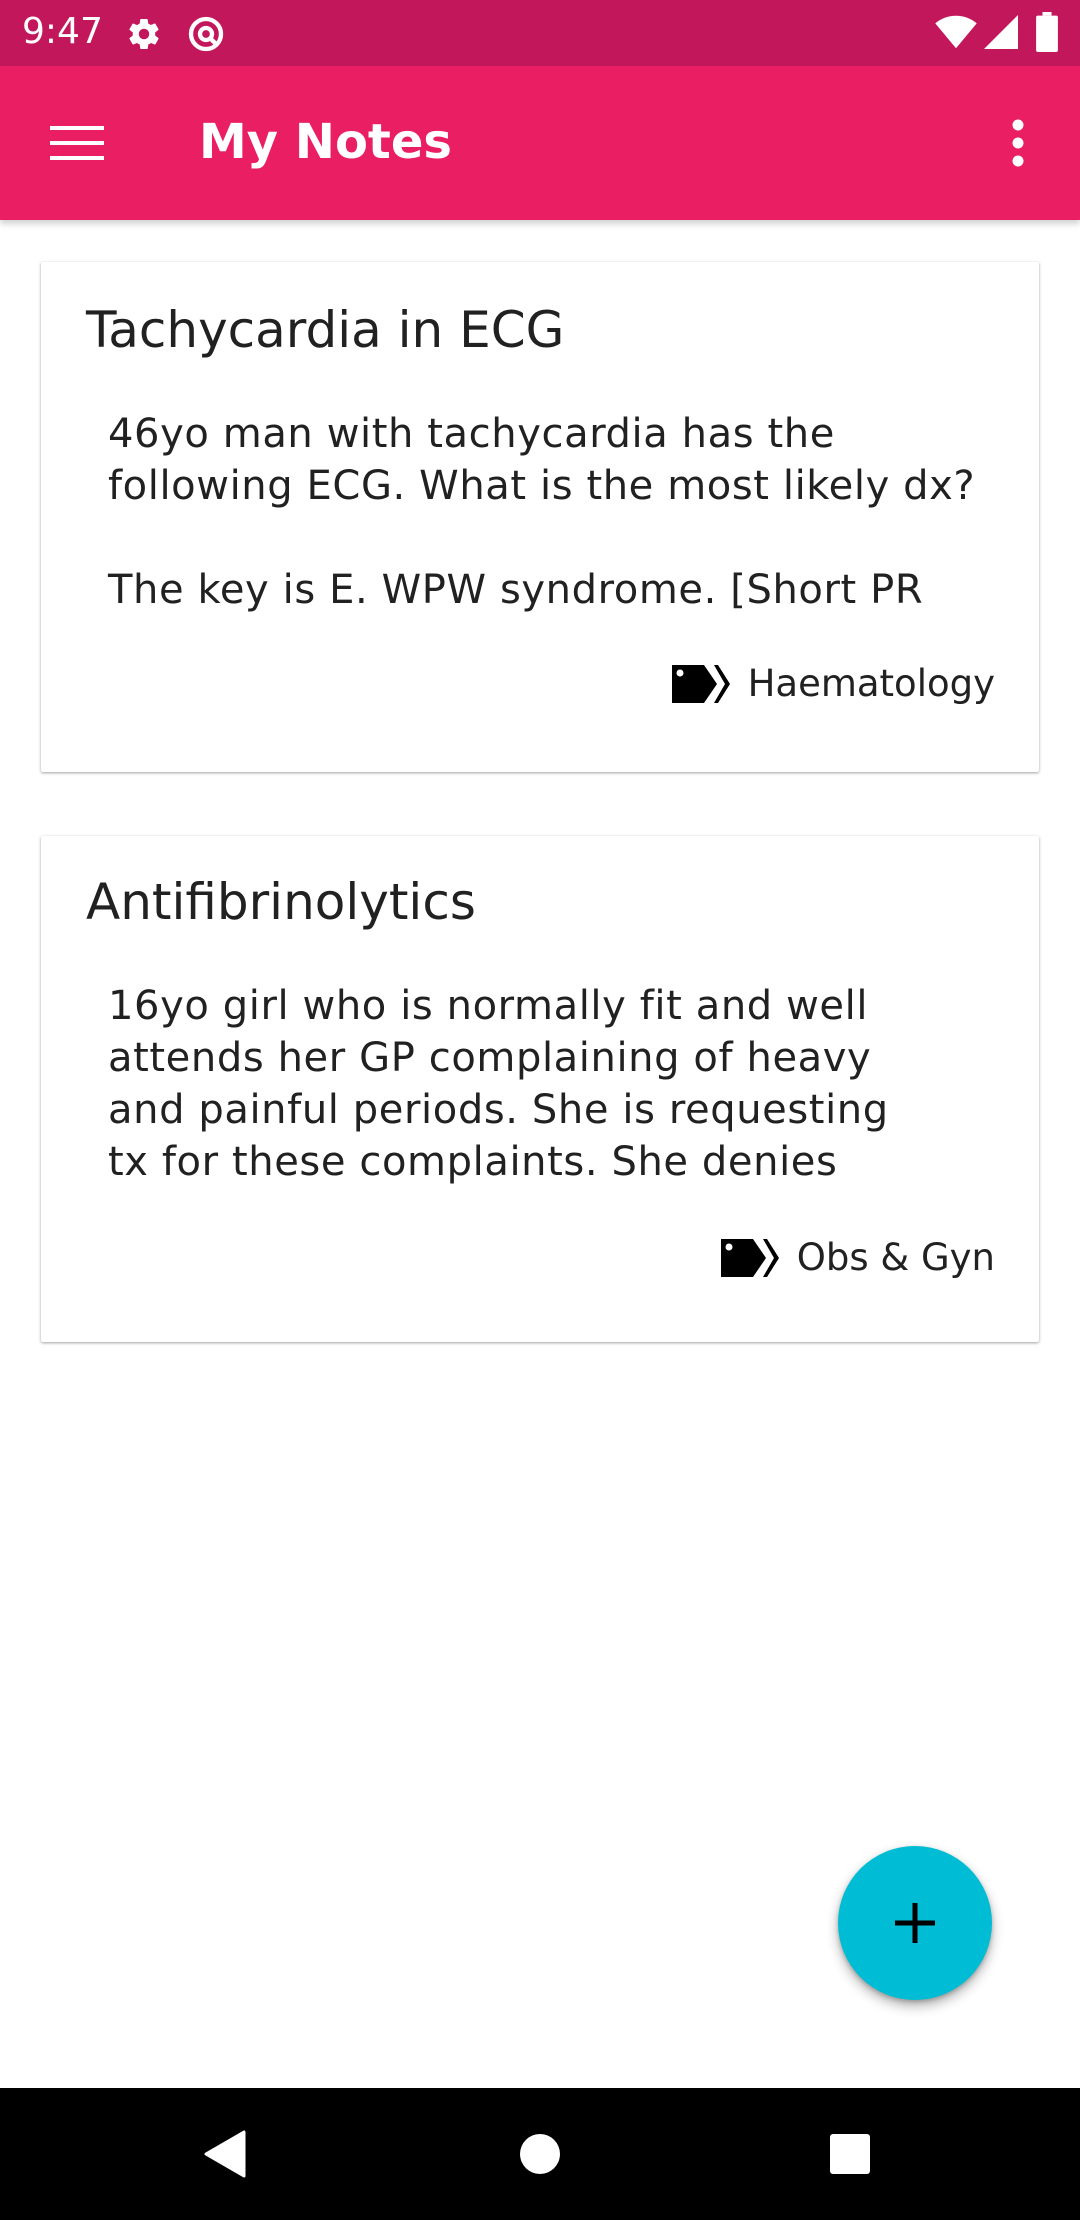 The width and height of the screenshot is (1080, 2220). I want to click on note-title: Antifibrinolytics, so click(281, 902).